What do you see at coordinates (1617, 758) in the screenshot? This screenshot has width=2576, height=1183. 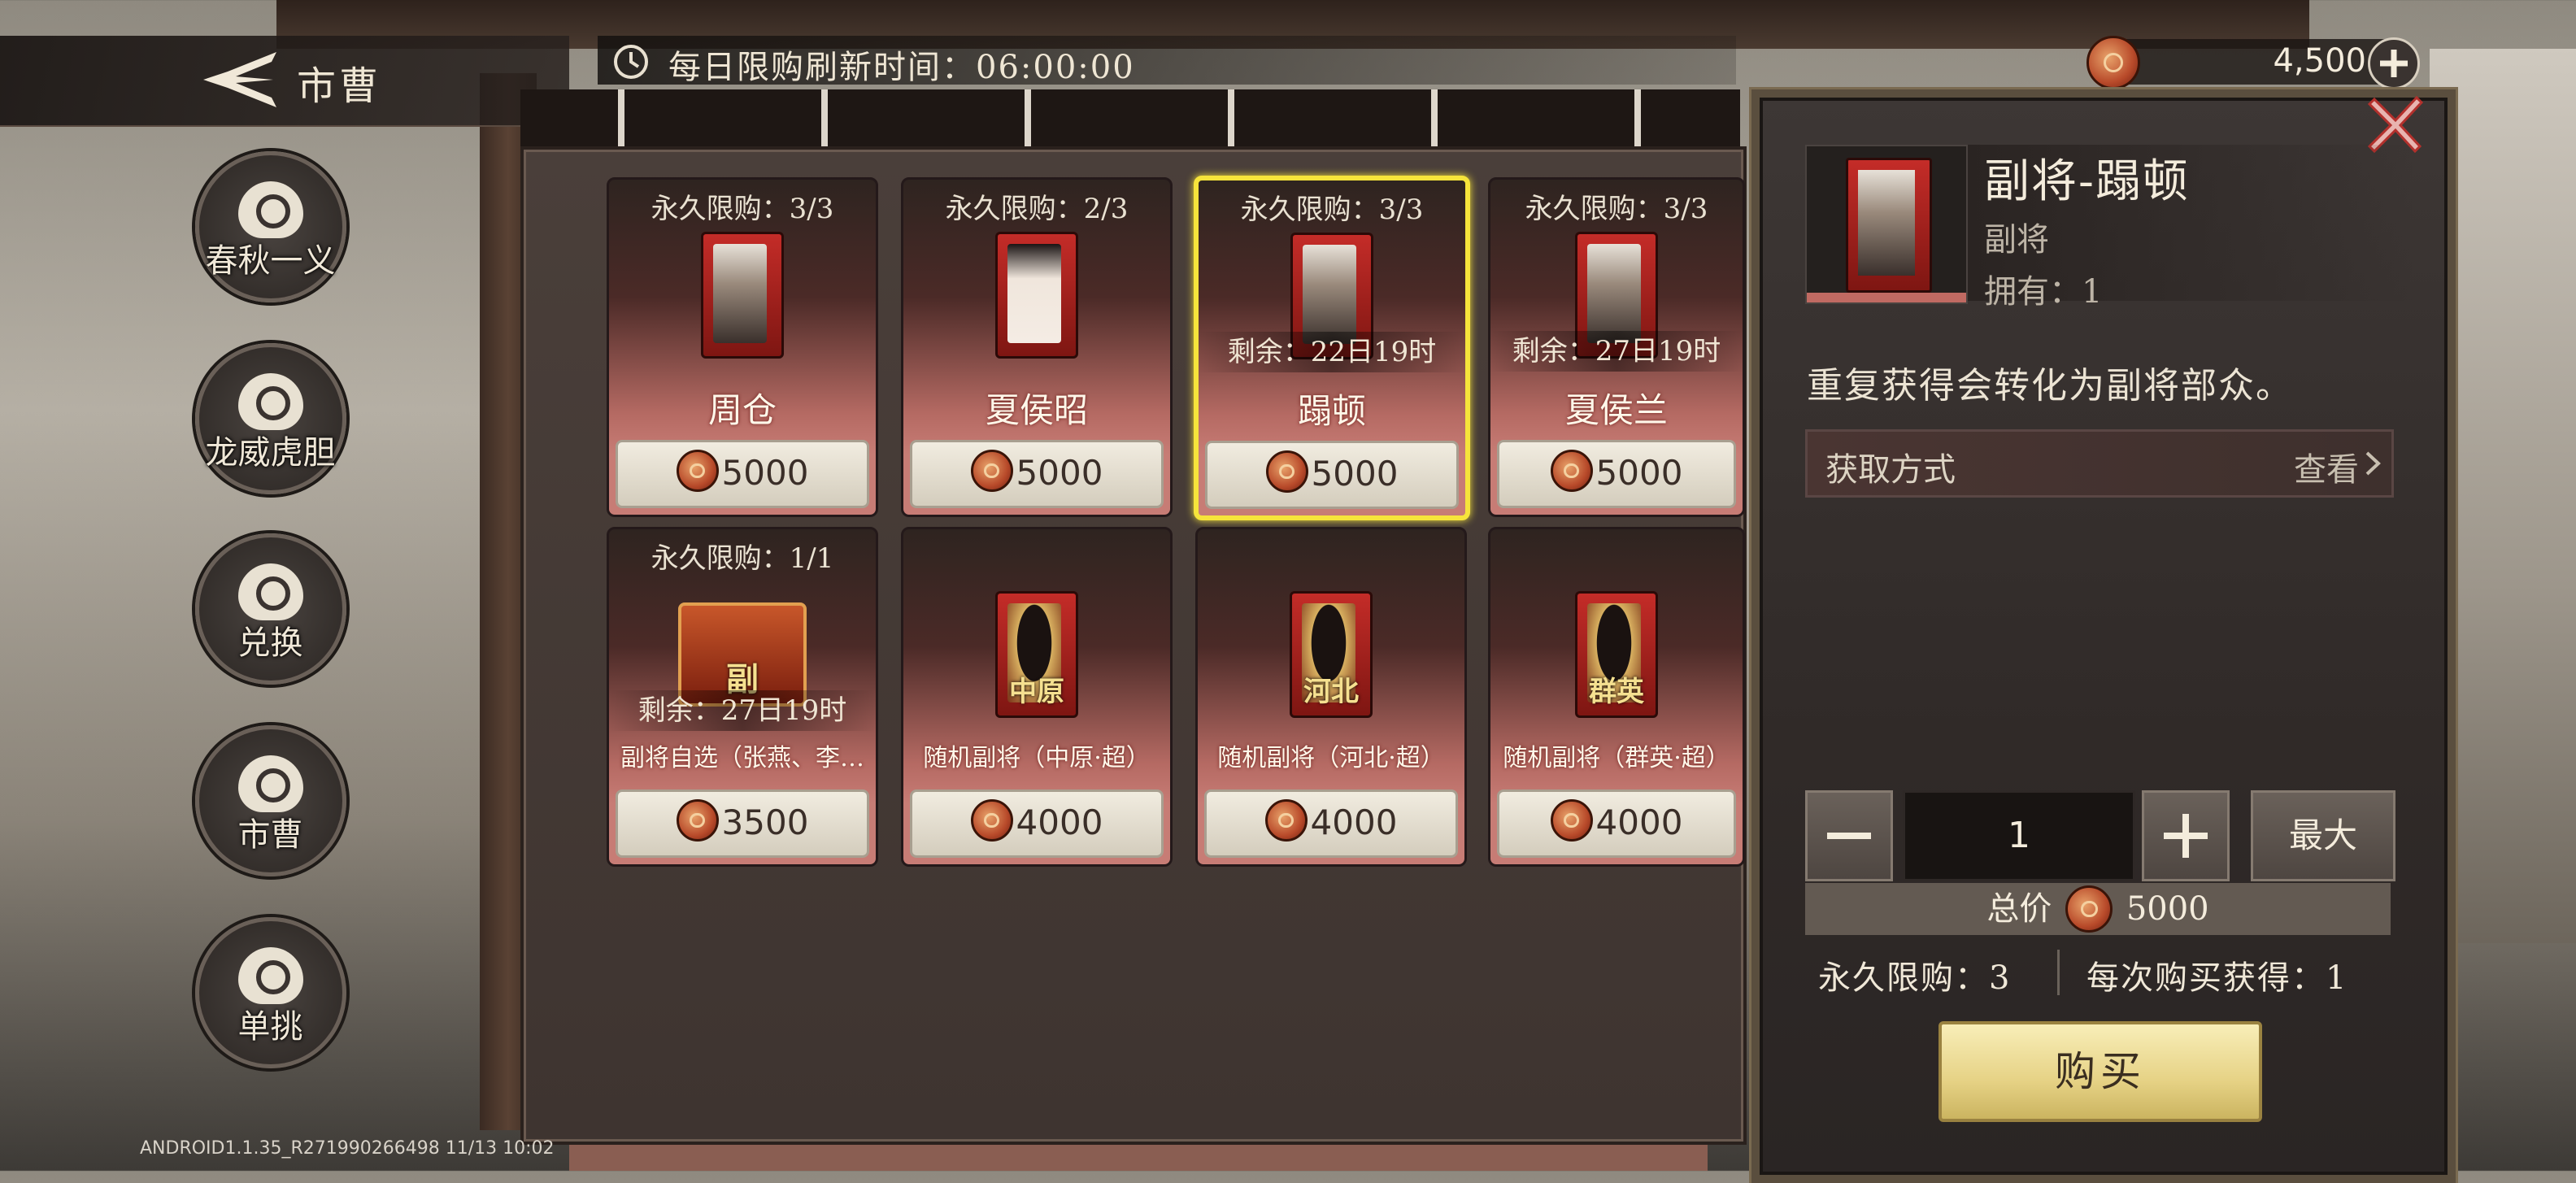 I see `card-name: 随机副将（群英·超）` at bounding box center [1617, 758].